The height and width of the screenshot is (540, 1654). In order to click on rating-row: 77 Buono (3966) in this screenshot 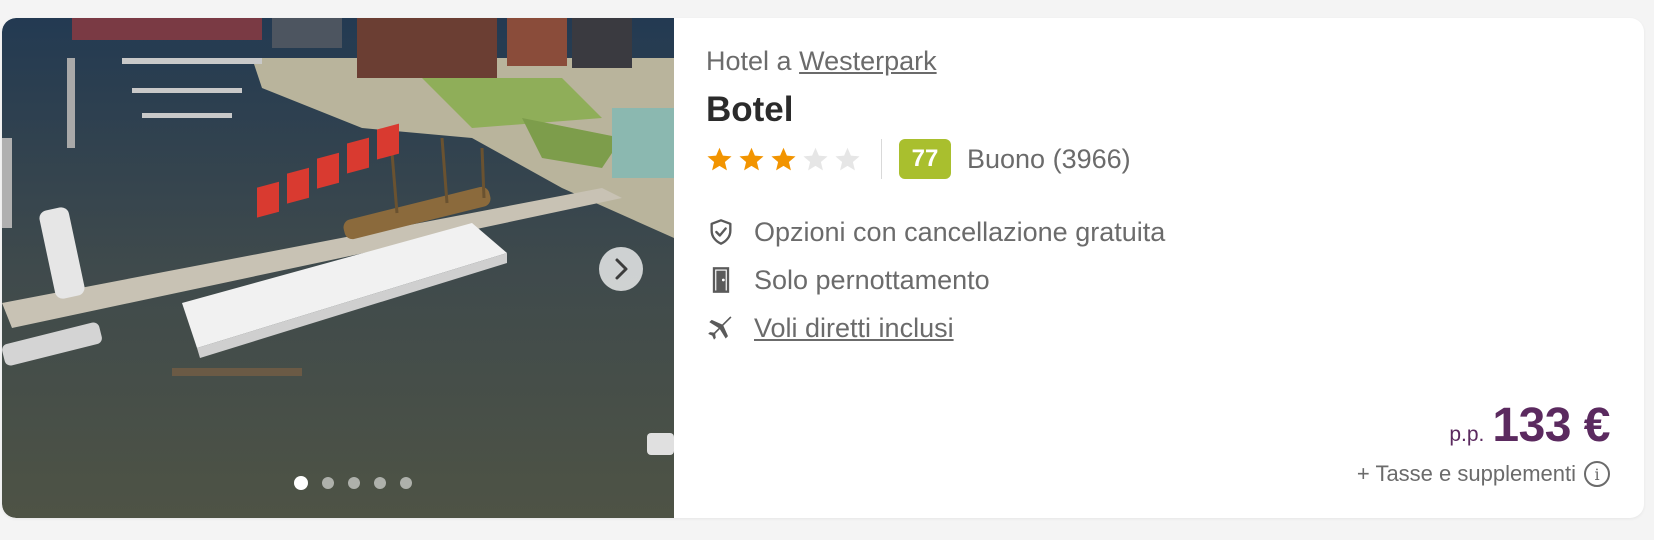, I will do `click(918, 159)`.